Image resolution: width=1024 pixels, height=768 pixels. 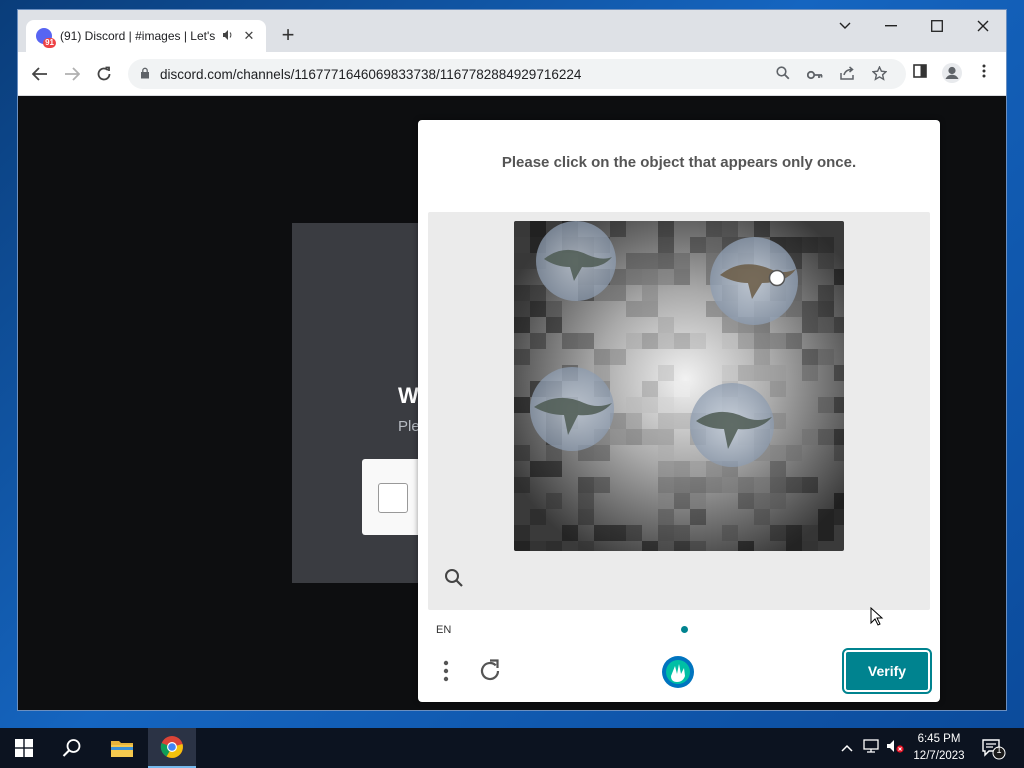 I want to click on captcha-checkbox, so click(x=393, y=498).